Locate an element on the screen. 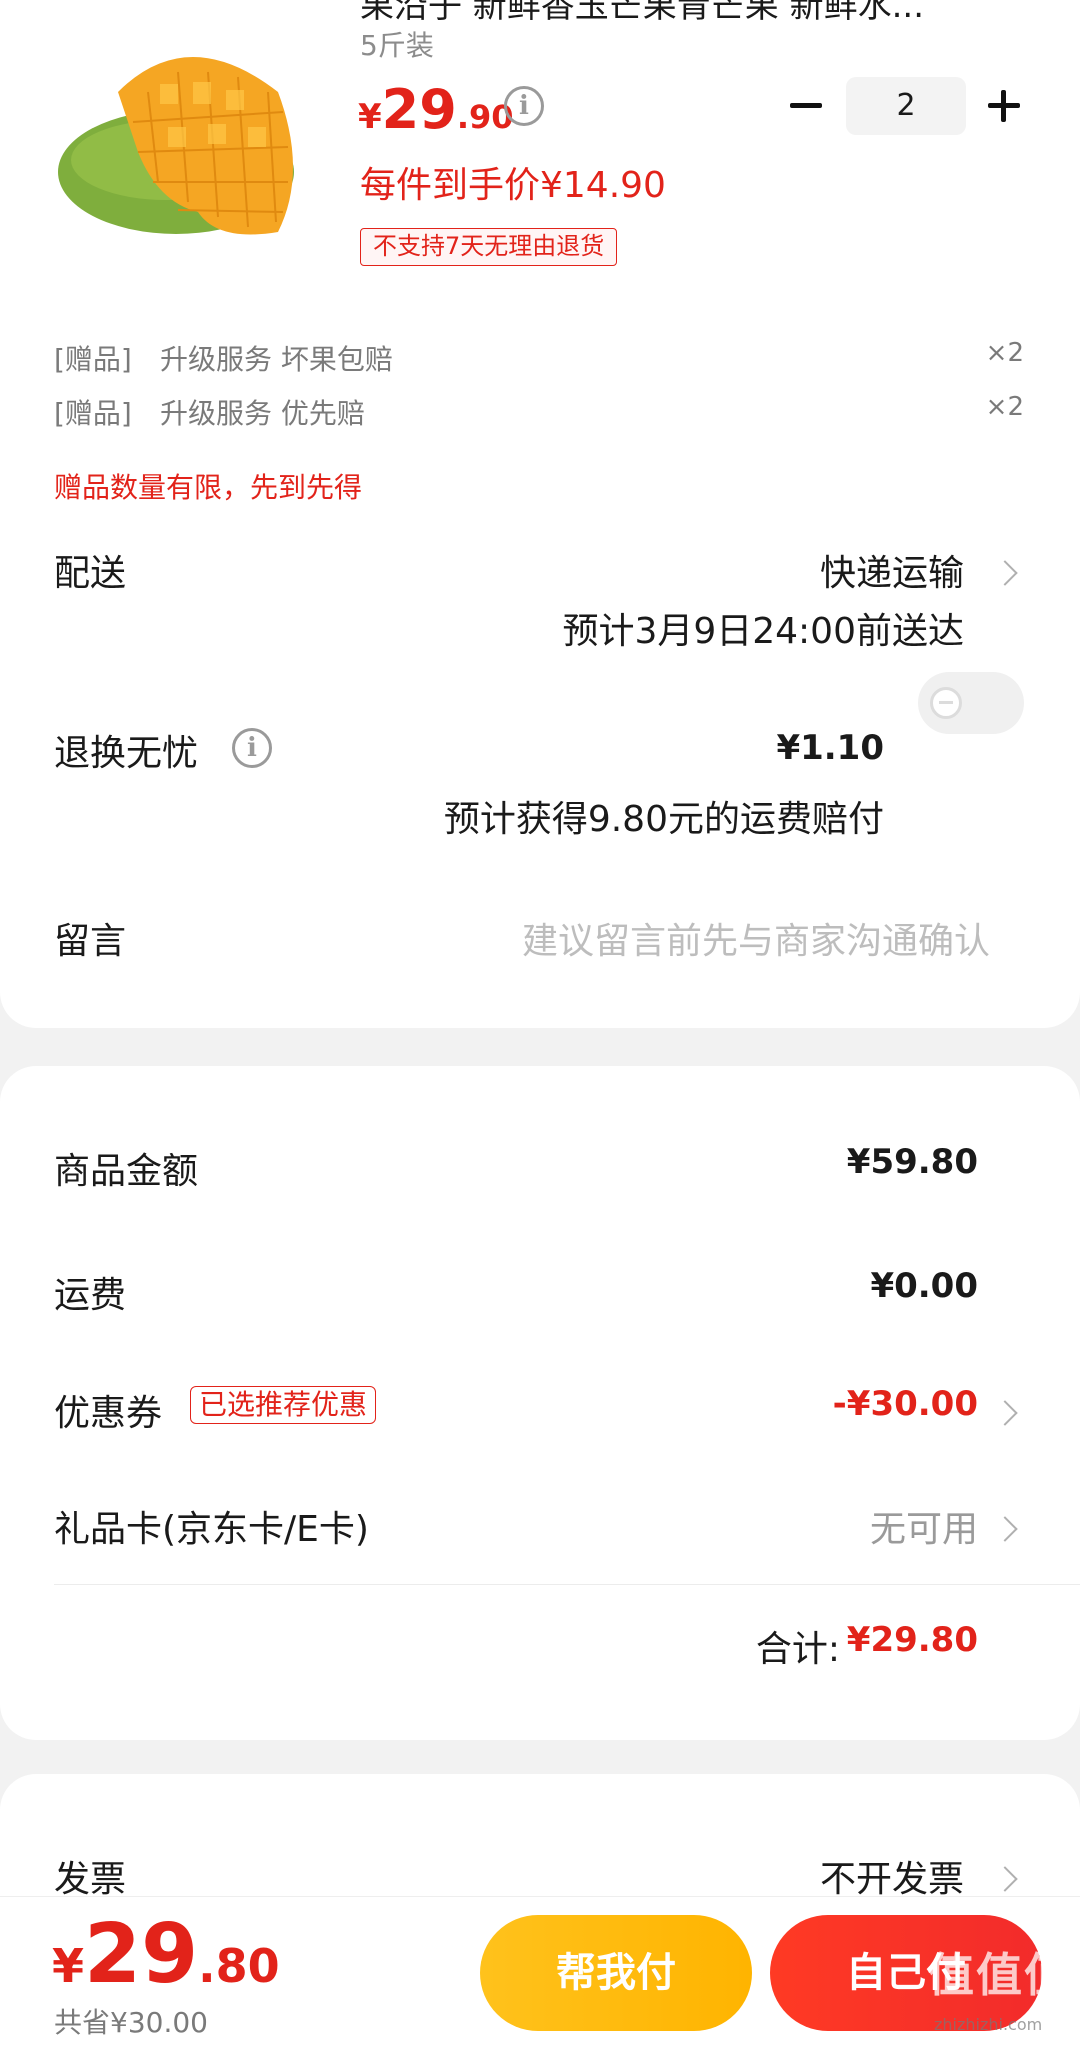 The image size is (1080, 2050). invoice-value: 不开发票 is located at coordinates (892, 1876).